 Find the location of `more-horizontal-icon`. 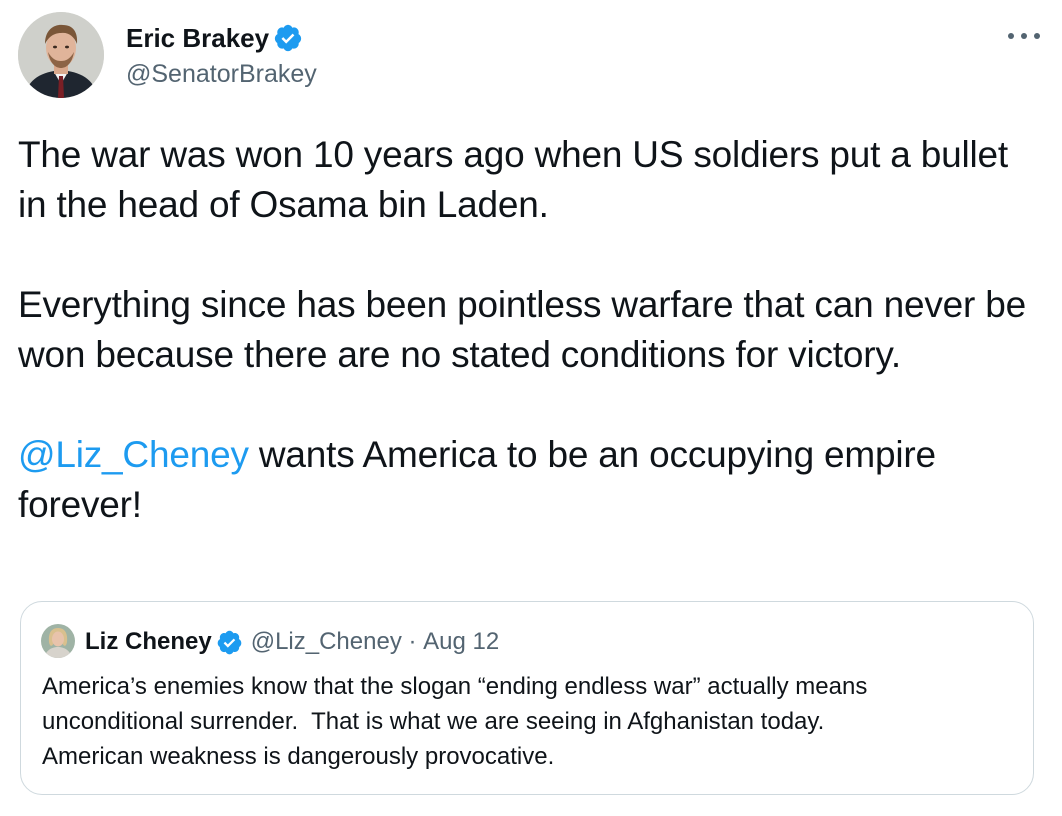

more-horizontal-icon is located at coordinates (1024, 36).